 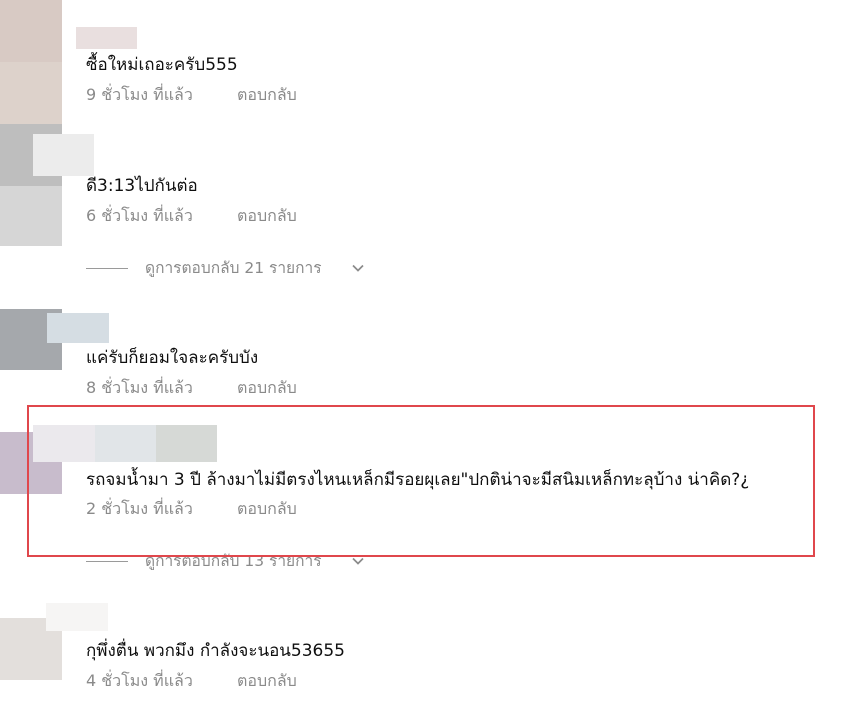 What do you see at coordinates (139, 387) in the screenshot?
I see `comment-timestamp: 8 ชั่วโมง ที่แล้ว` at bounding box center [139, 387].